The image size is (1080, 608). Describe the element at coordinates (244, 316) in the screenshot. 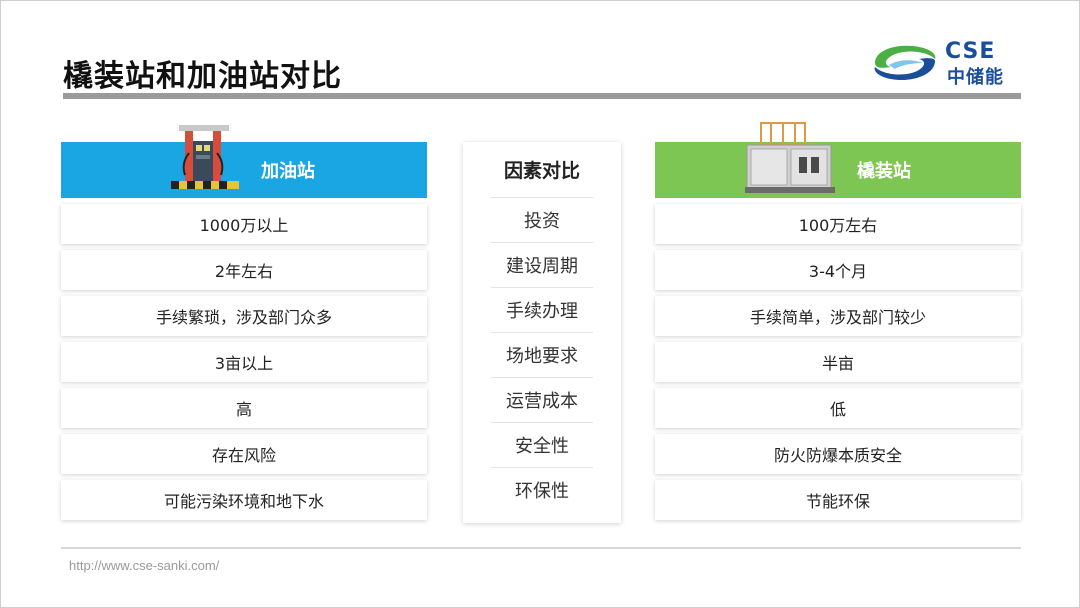

I see `gas-station-procedures: 手续繁琐，涉及部门众多` at that location.